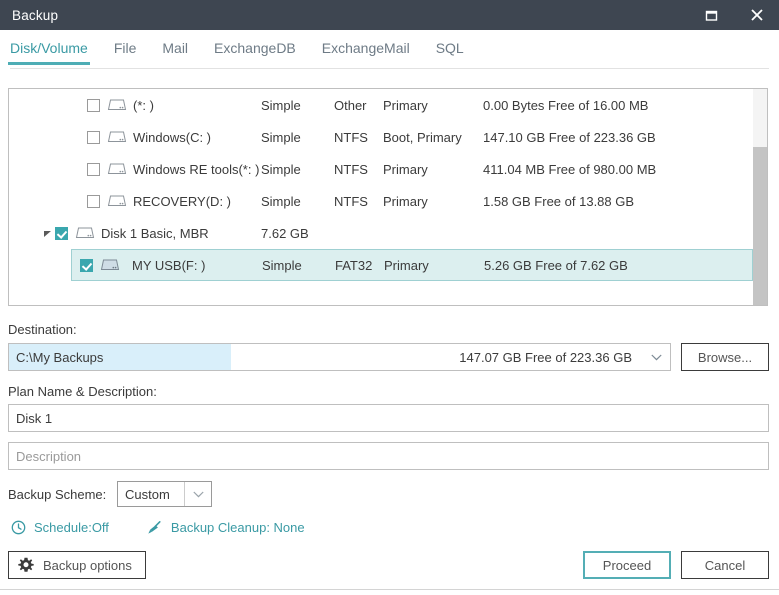  Describe the element at coordinates (18, 527) in the screenshot. I see `clock-icon` at that location.